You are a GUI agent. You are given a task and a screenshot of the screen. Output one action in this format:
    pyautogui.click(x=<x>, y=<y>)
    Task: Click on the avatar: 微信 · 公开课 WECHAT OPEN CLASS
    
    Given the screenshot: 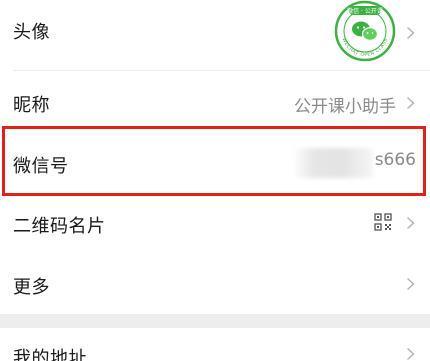 What is the action you would take?
    pyautogui.click(x=365, y=31)
    